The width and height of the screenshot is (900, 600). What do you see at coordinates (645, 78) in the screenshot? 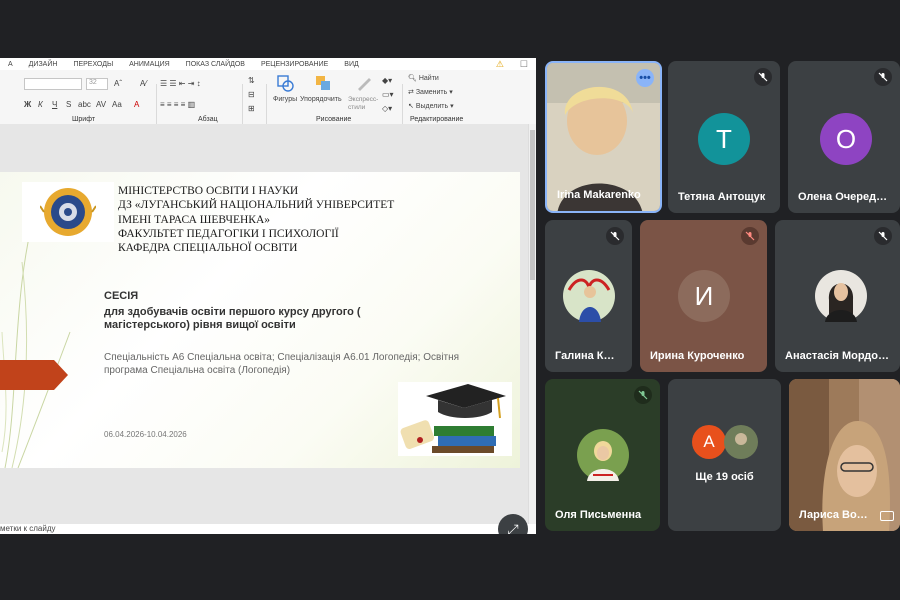
I see `more-options-icon: •••` at bounding box center [645, 78].